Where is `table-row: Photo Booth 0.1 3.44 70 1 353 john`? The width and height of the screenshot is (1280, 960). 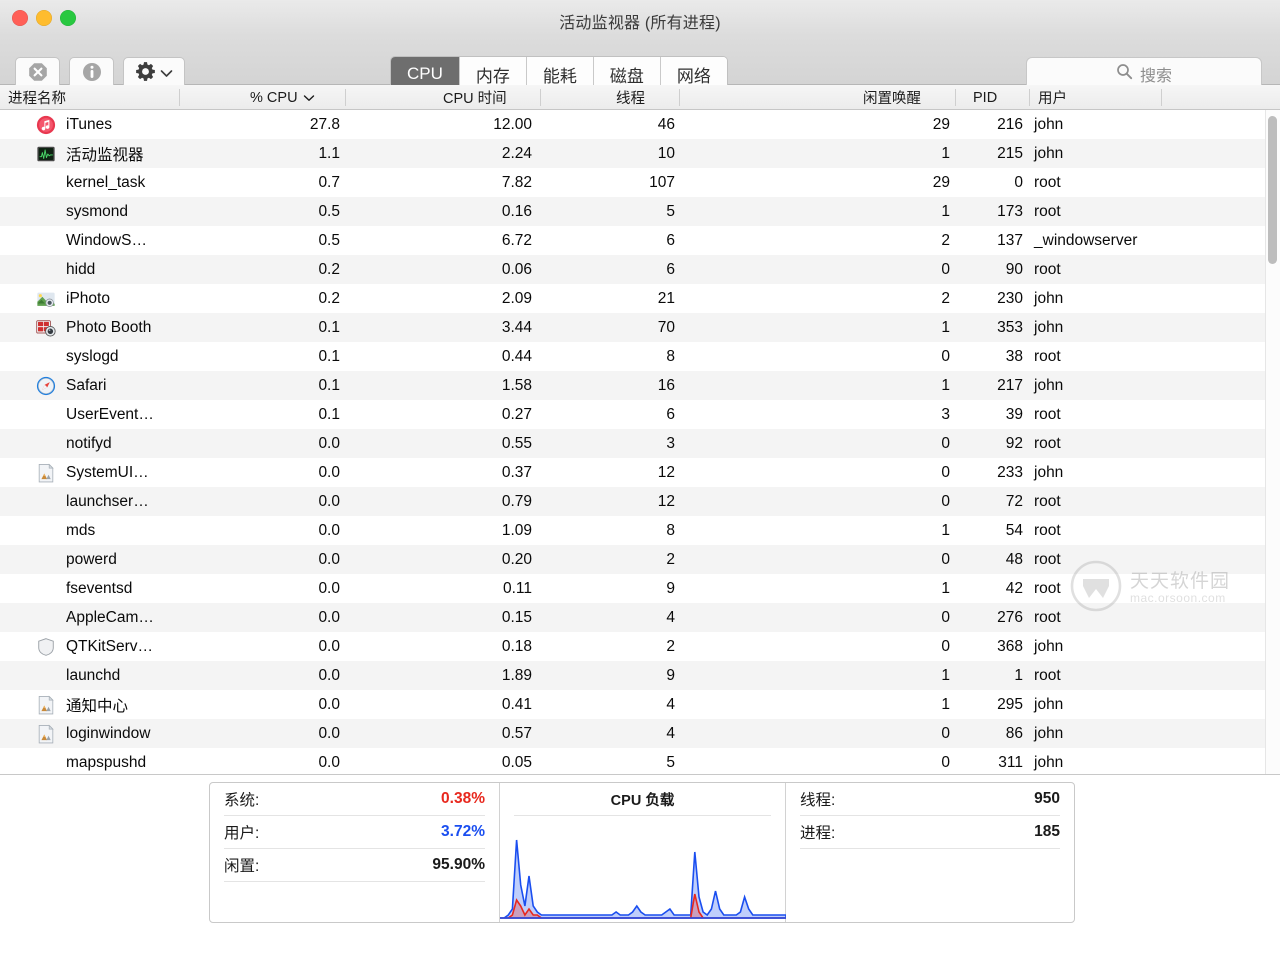 table-row: Photo Booth 0.1 3.44 70 1 353 john is located at coordinates (640, 327).